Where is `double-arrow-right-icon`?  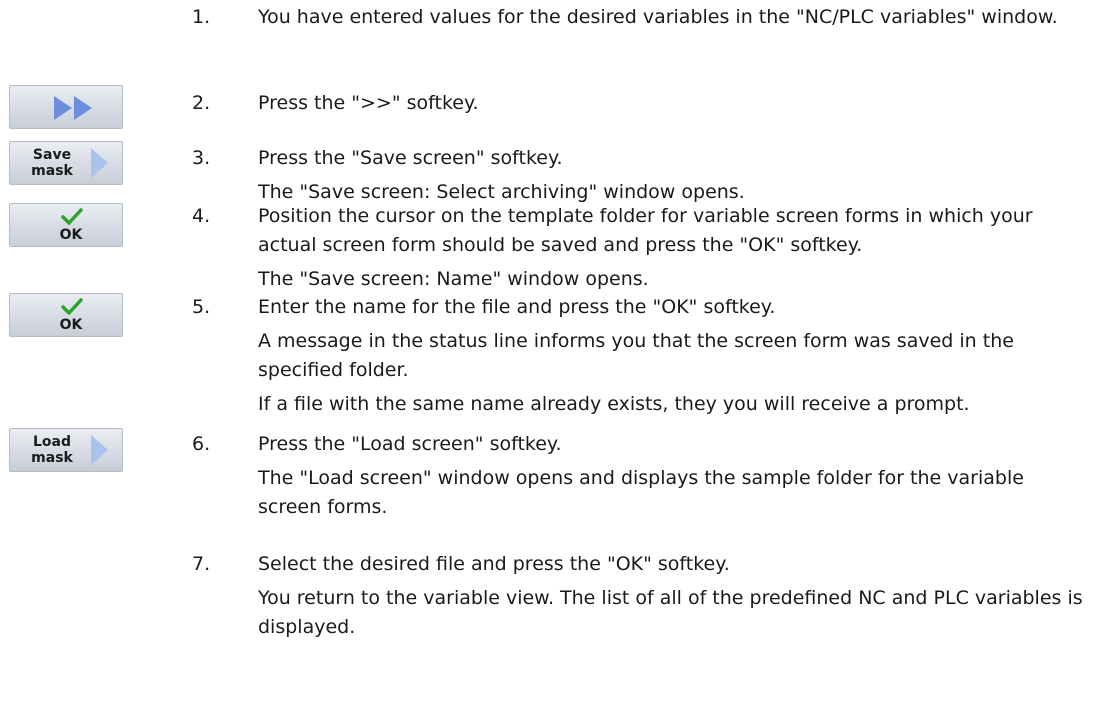
double-arrow-right-icon is located at coordinates (73, 108).